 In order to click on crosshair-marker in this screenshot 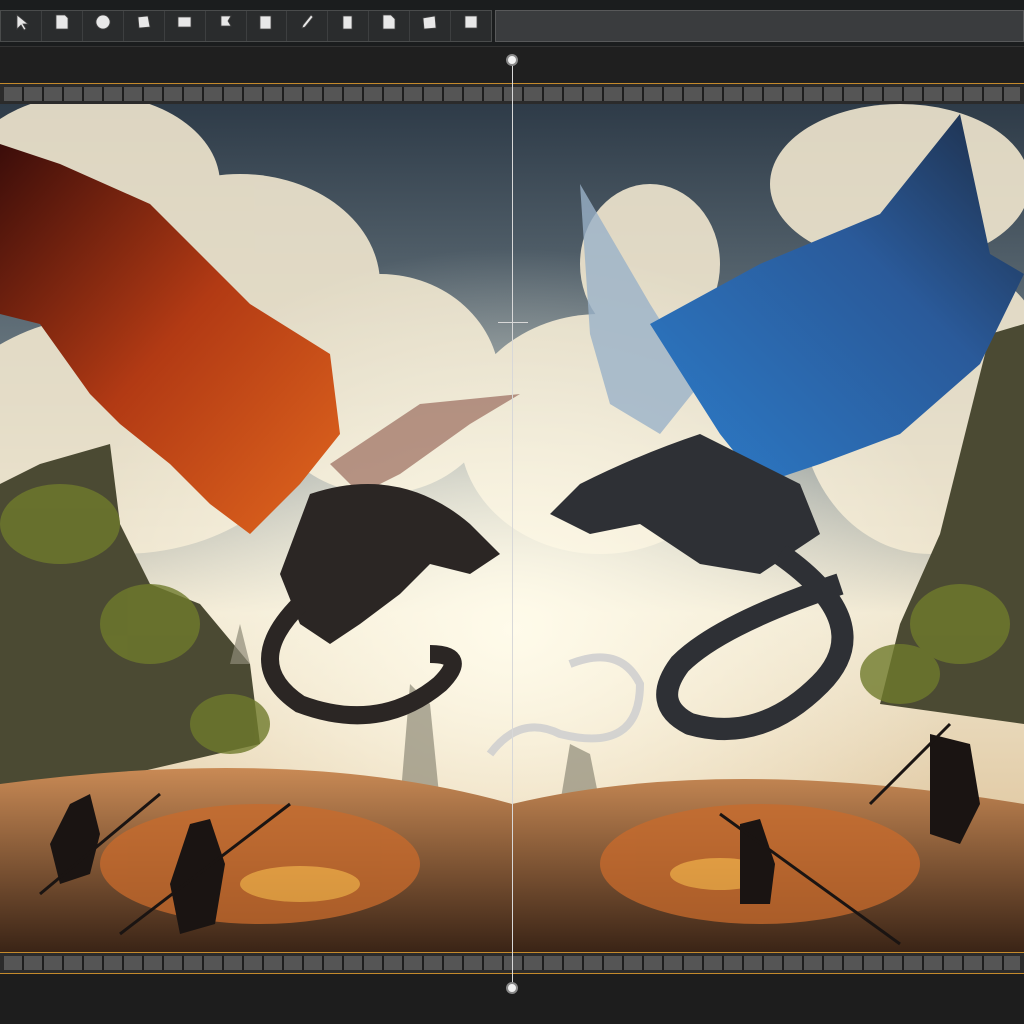, I will do `click(513, 322)`.